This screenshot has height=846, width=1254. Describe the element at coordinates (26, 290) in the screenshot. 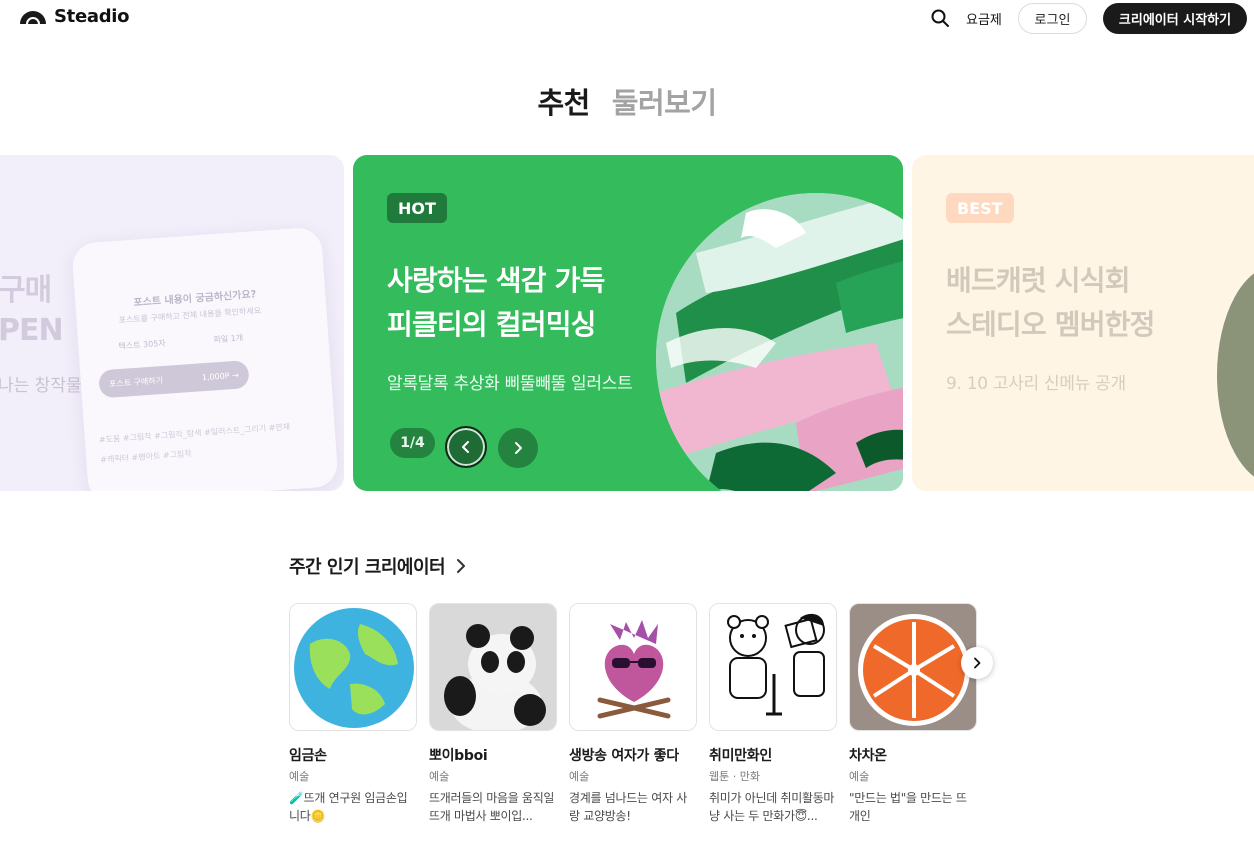

I see `banner-left-title-line1: 구매` at that location.